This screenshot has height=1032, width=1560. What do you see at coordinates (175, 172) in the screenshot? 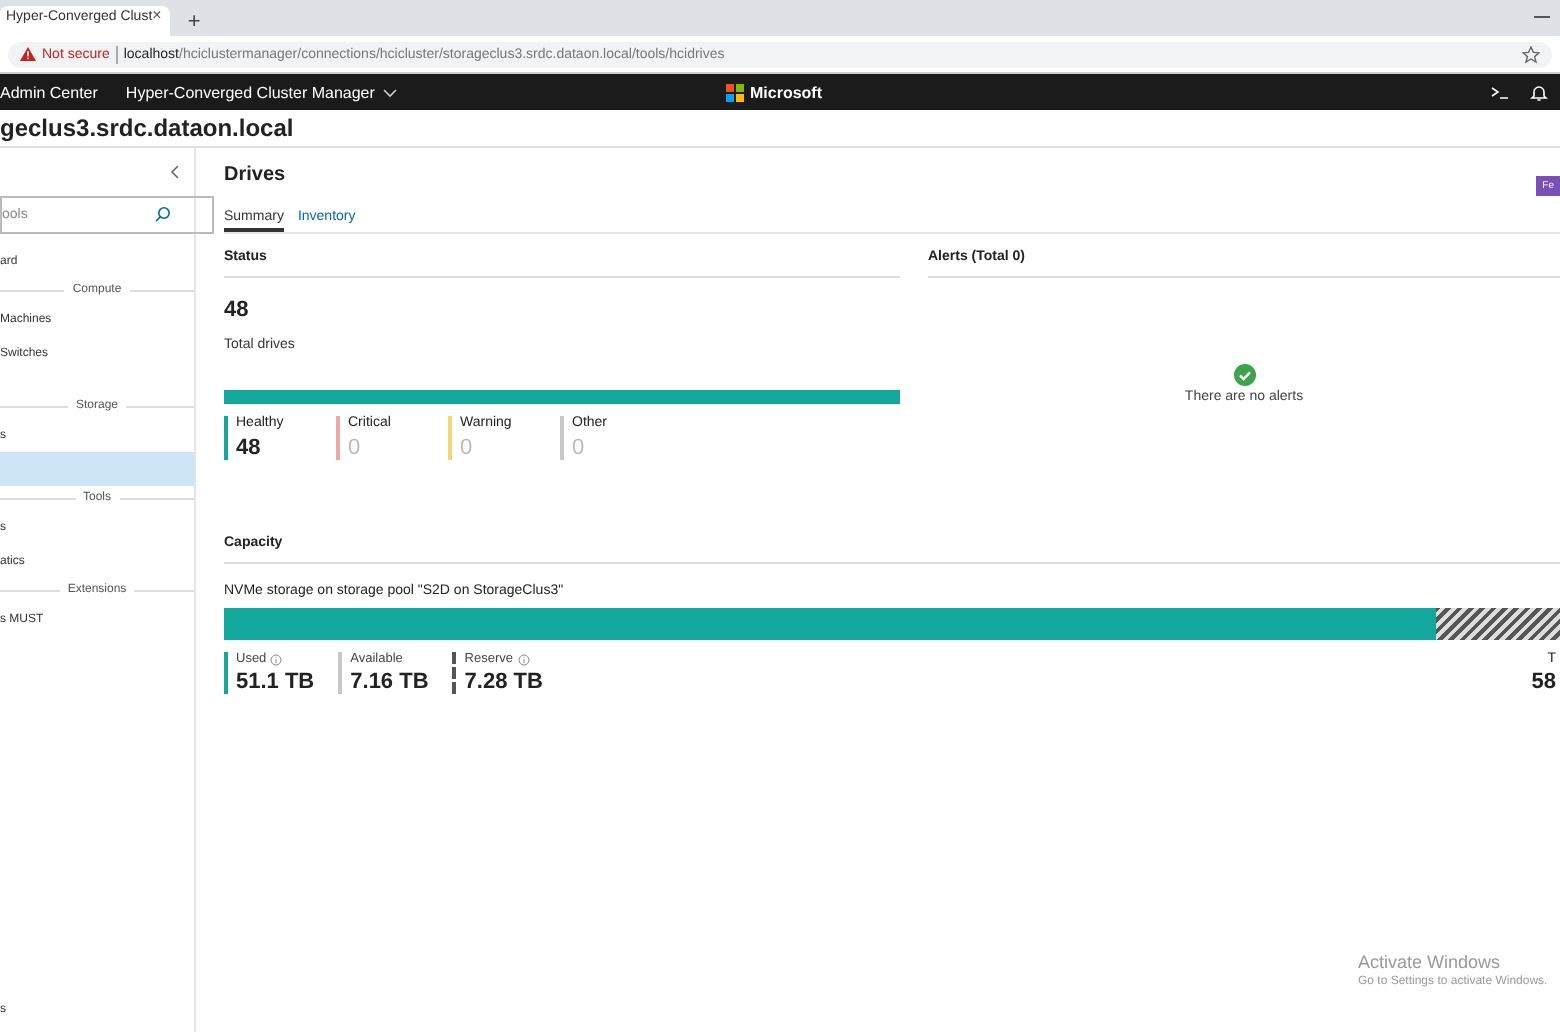
I see `collapse-icon` at bounding box center [175, 172].